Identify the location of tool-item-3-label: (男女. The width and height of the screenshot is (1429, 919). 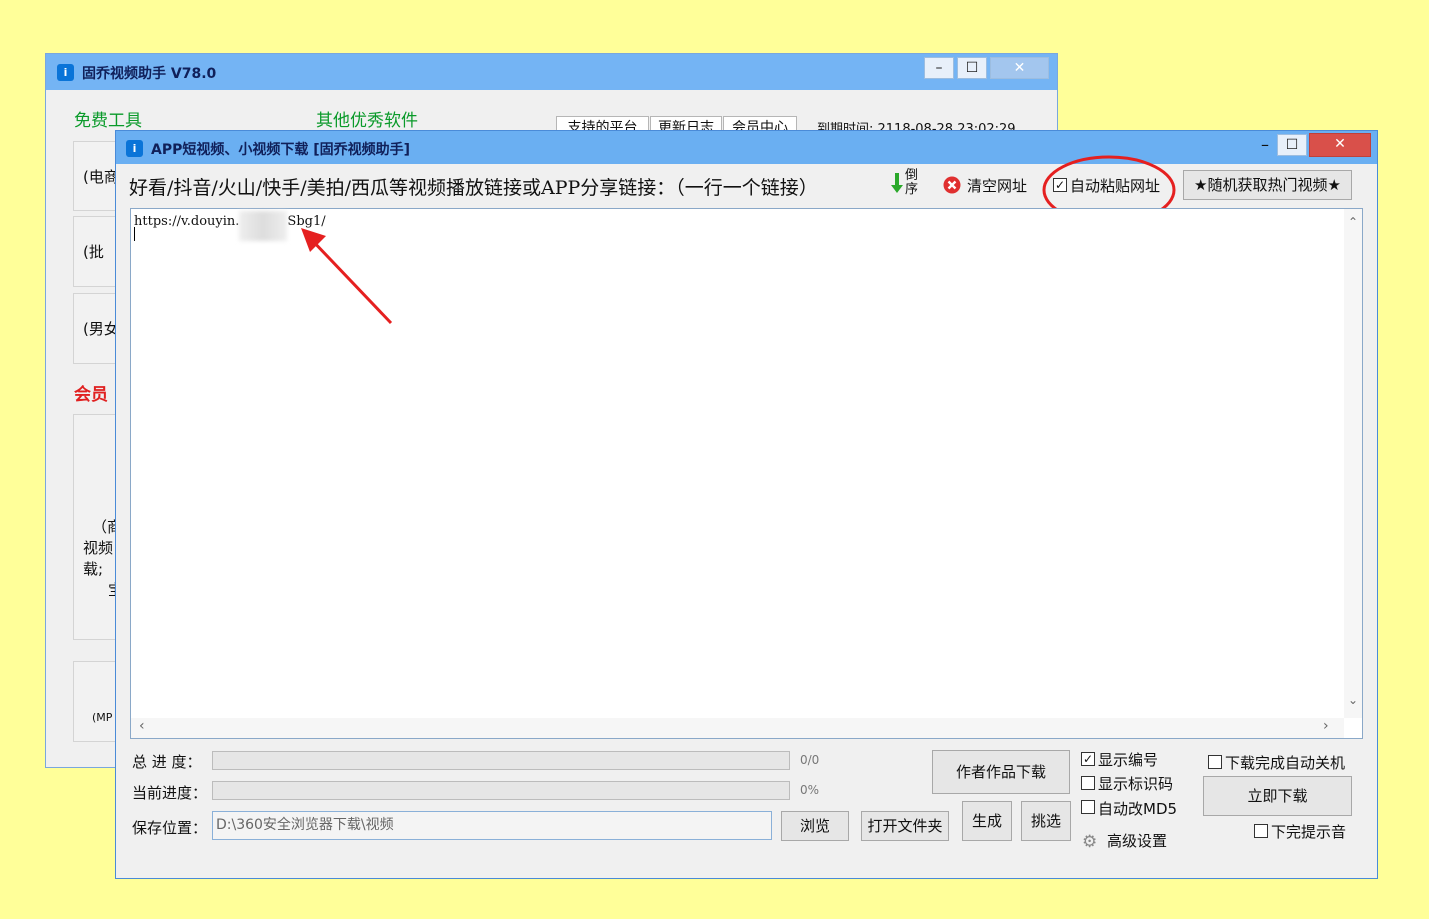
(101, 329).